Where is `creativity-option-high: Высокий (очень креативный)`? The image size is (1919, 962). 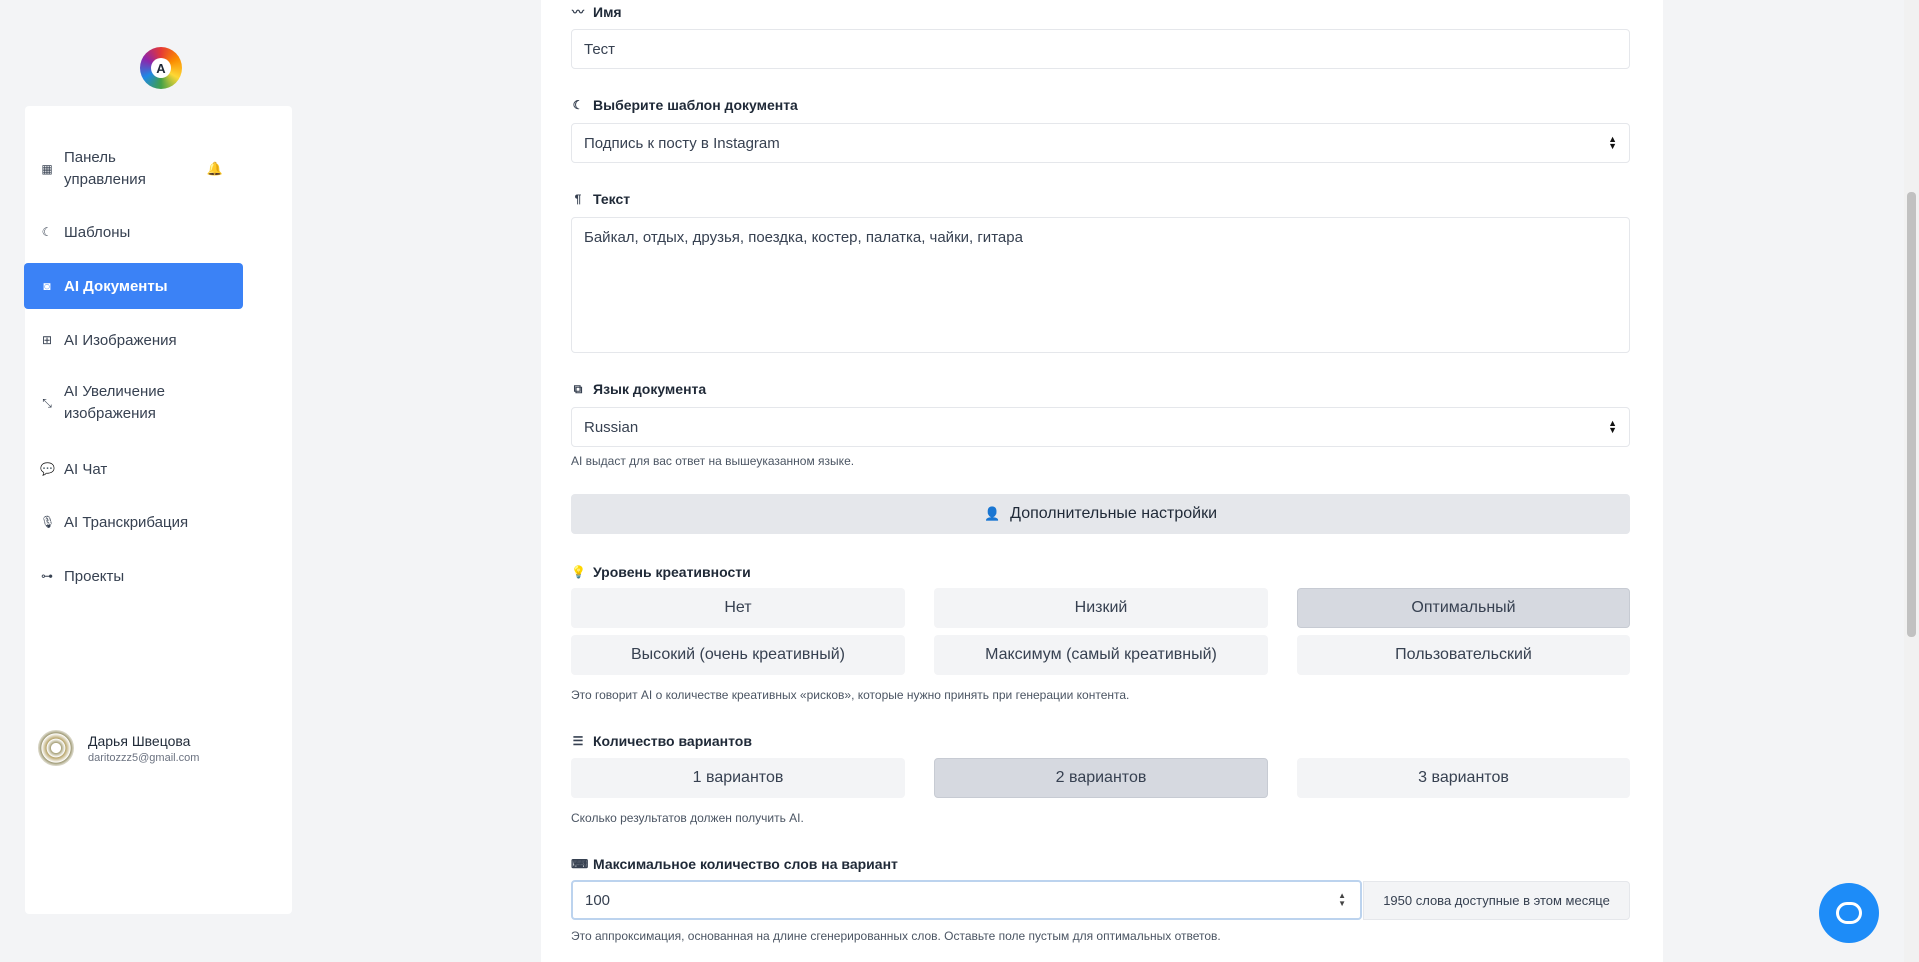
creativity-option-high: Высокий (очень креативный) is located at coordinates (738, 655).